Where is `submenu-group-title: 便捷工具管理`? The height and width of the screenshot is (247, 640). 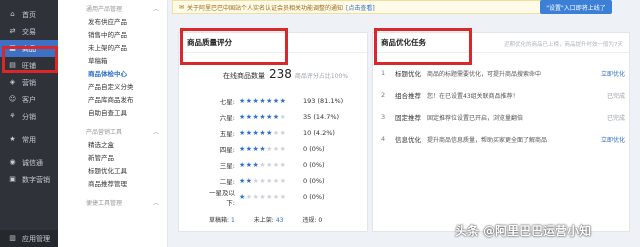 submenu-group-title: 便捷工具管理 is located at coordinates (104, 203).